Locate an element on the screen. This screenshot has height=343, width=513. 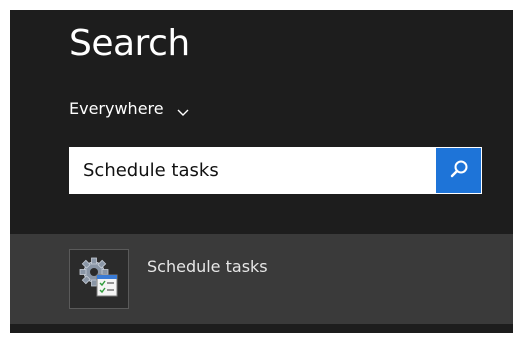
search-icon is located at coordinates (459, 171).